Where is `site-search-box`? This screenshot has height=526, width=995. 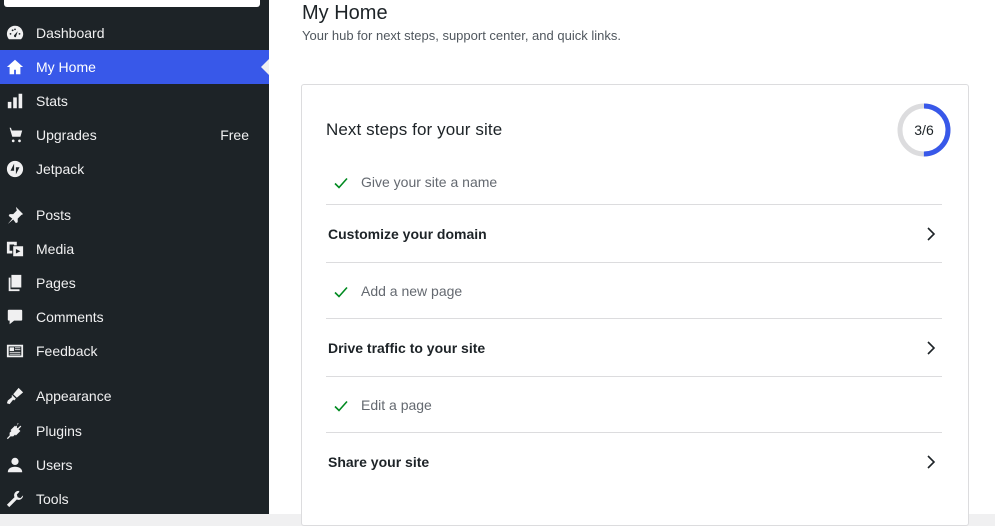 site-search-box is located at coordinates (132, 3).